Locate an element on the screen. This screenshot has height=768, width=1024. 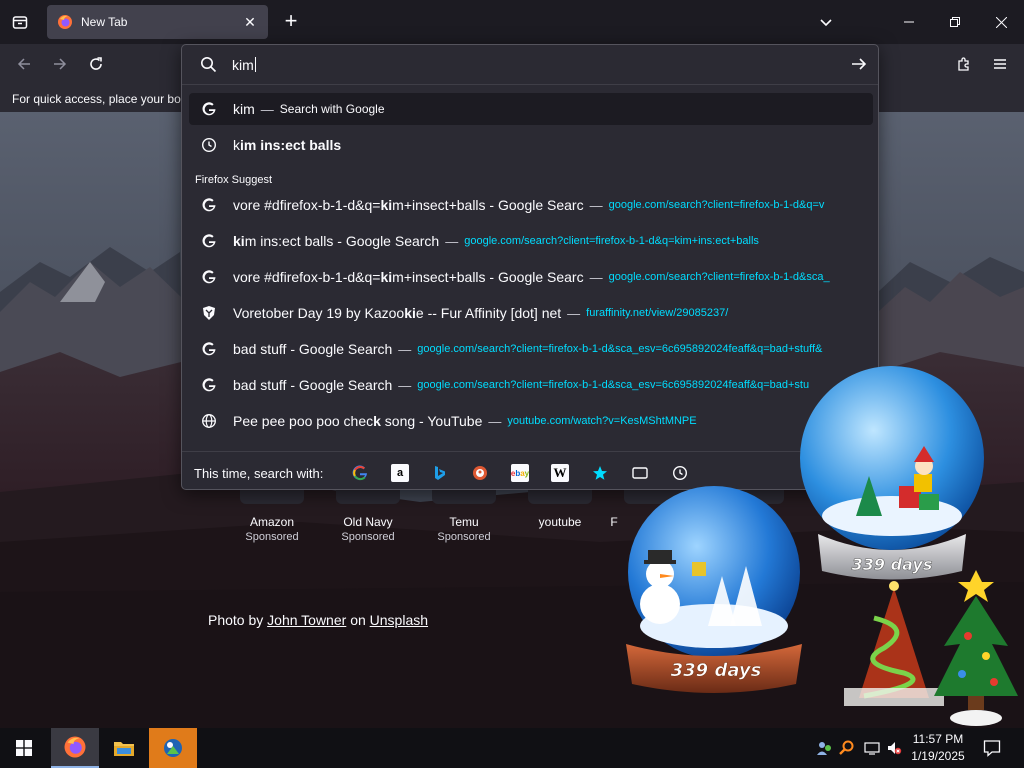
tab-strip: New Tab ✕ + is located at coordinates (512, 22).